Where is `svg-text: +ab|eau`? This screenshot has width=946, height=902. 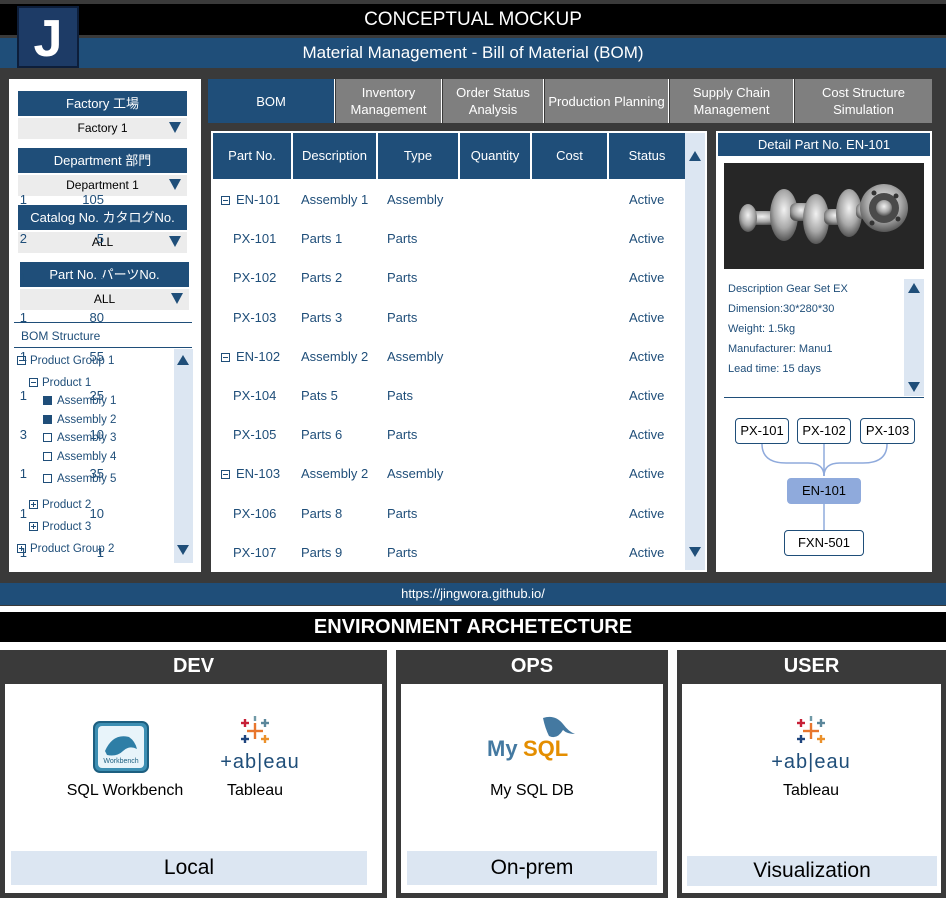 svg-text: +ab|eau is located at coordinates (811, 762).